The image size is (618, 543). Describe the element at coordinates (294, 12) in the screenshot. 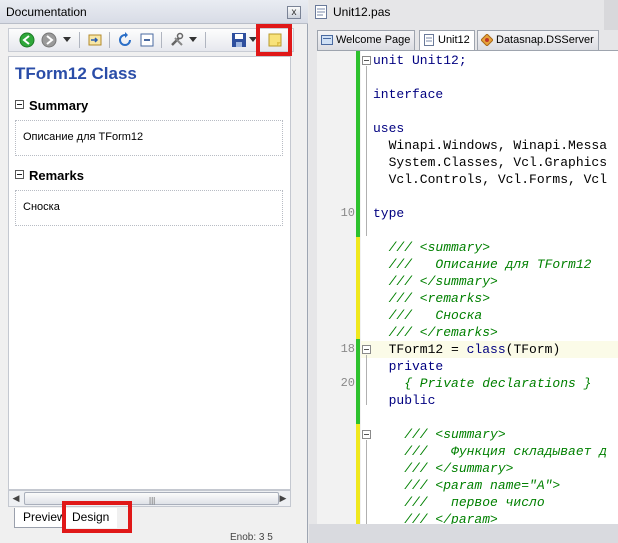

I see `close-panel-button: x` at that location.